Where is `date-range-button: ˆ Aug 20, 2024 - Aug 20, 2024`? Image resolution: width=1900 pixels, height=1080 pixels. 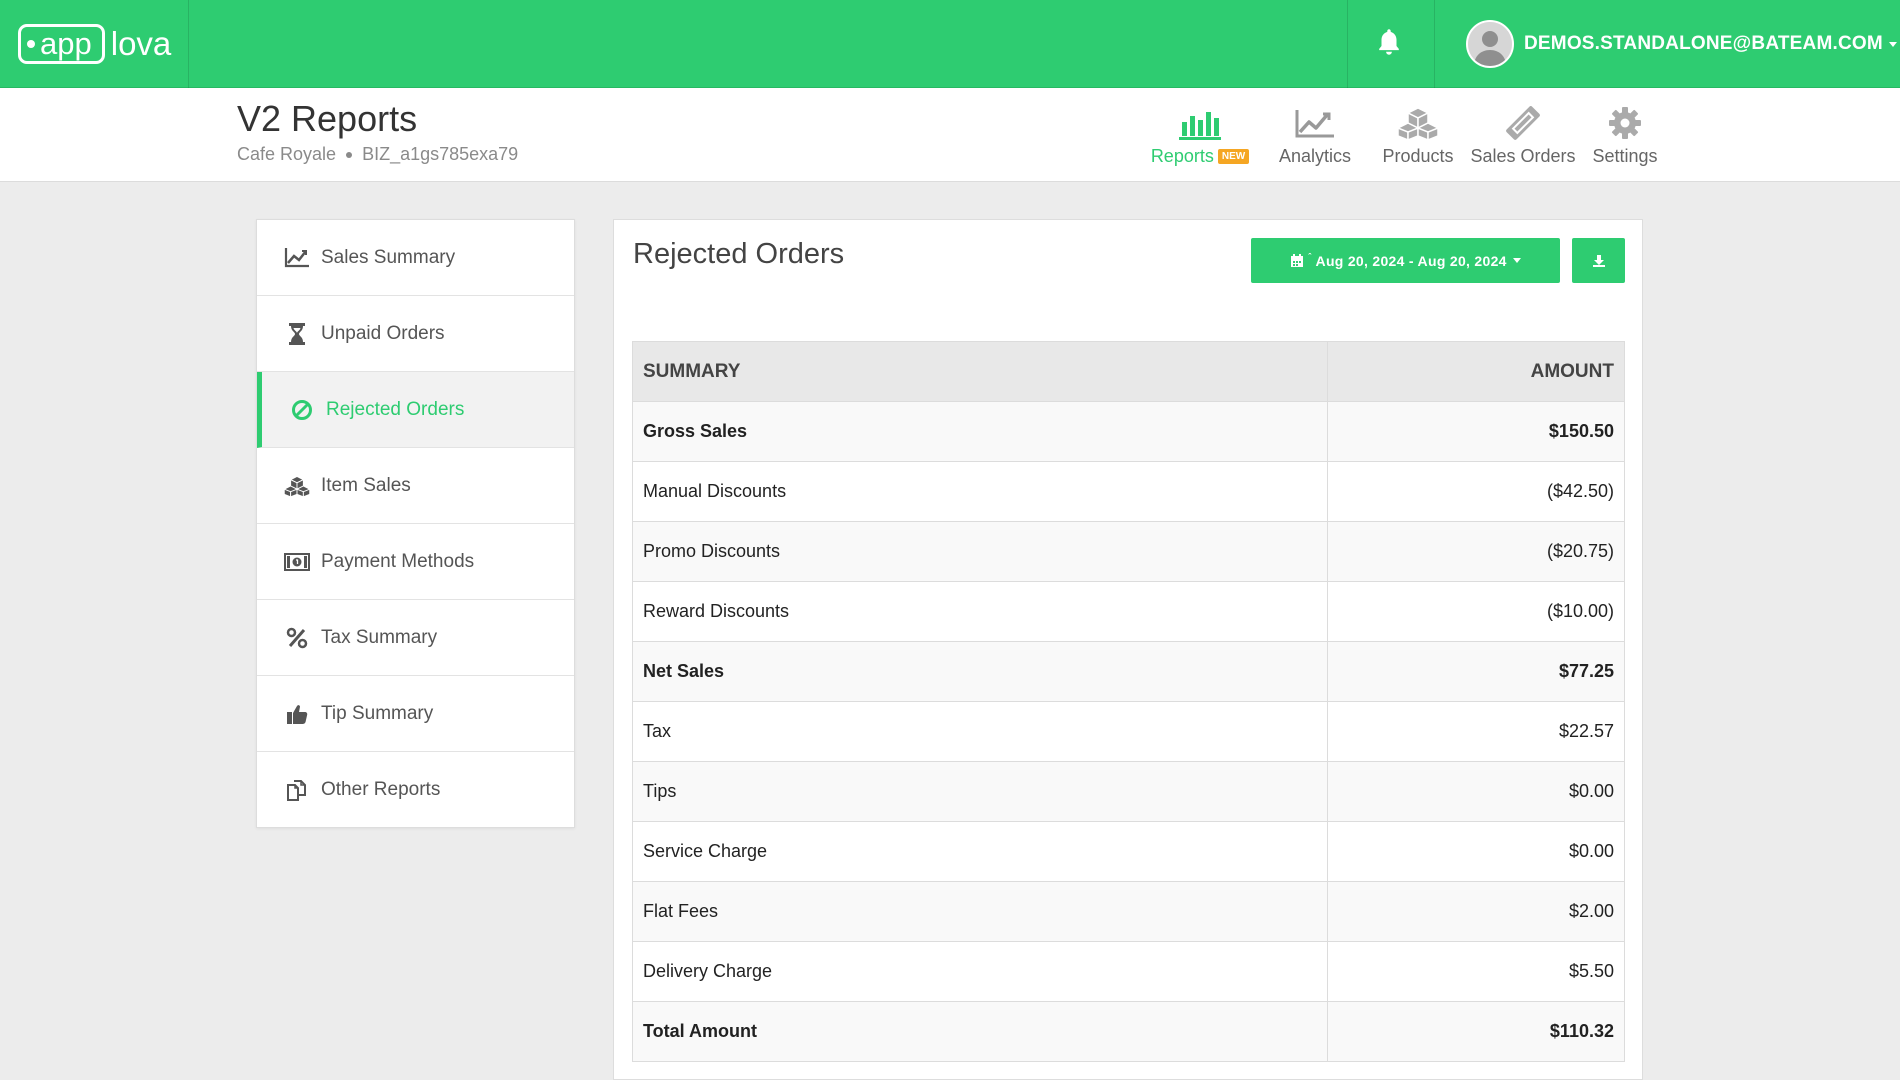 date-range-button: ˆ Aug 20, 2024 - Aug 20, 2024 is located at coordinates (1405, 260).